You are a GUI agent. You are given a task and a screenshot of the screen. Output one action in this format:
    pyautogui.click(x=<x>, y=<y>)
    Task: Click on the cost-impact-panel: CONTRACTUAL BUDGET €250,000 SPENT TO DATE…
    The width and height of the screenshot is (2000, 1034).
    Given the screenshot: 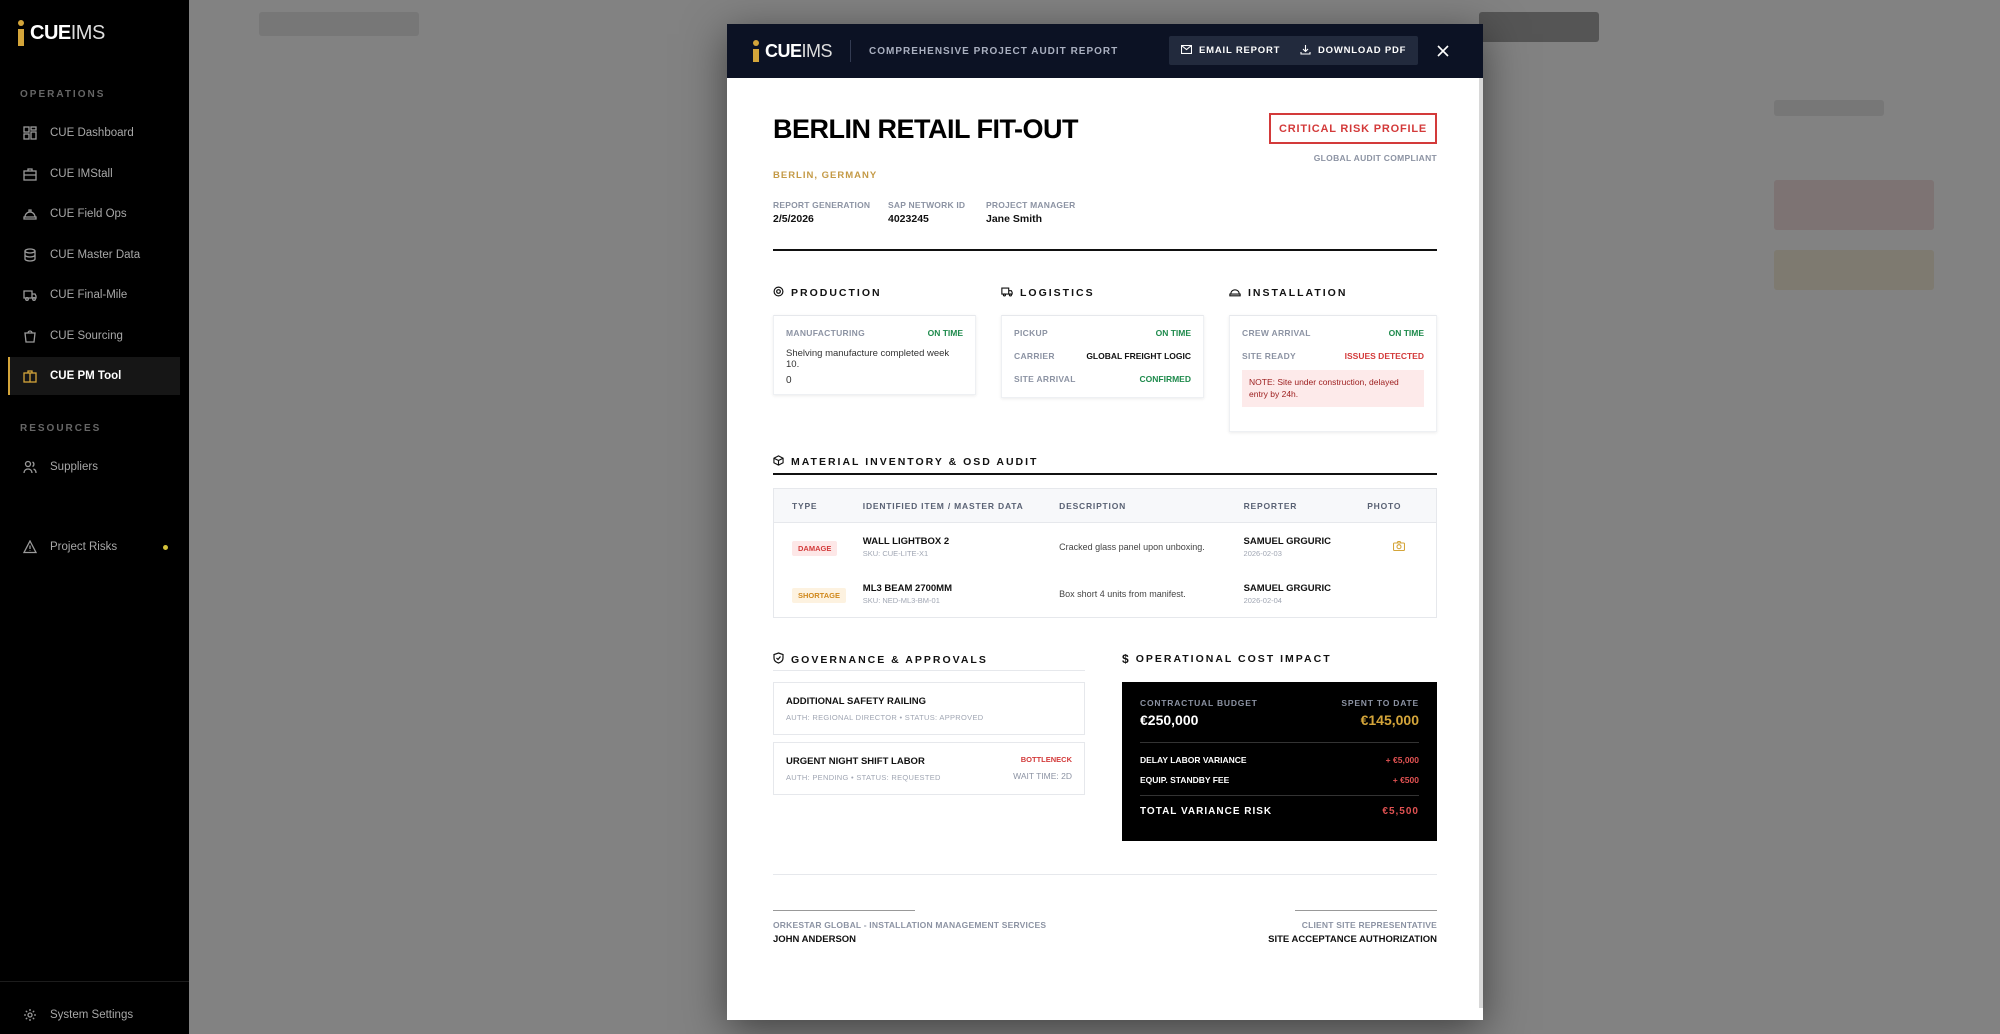 What is the action you would take?
    pyautogui.click(x=1279, y=761)
    